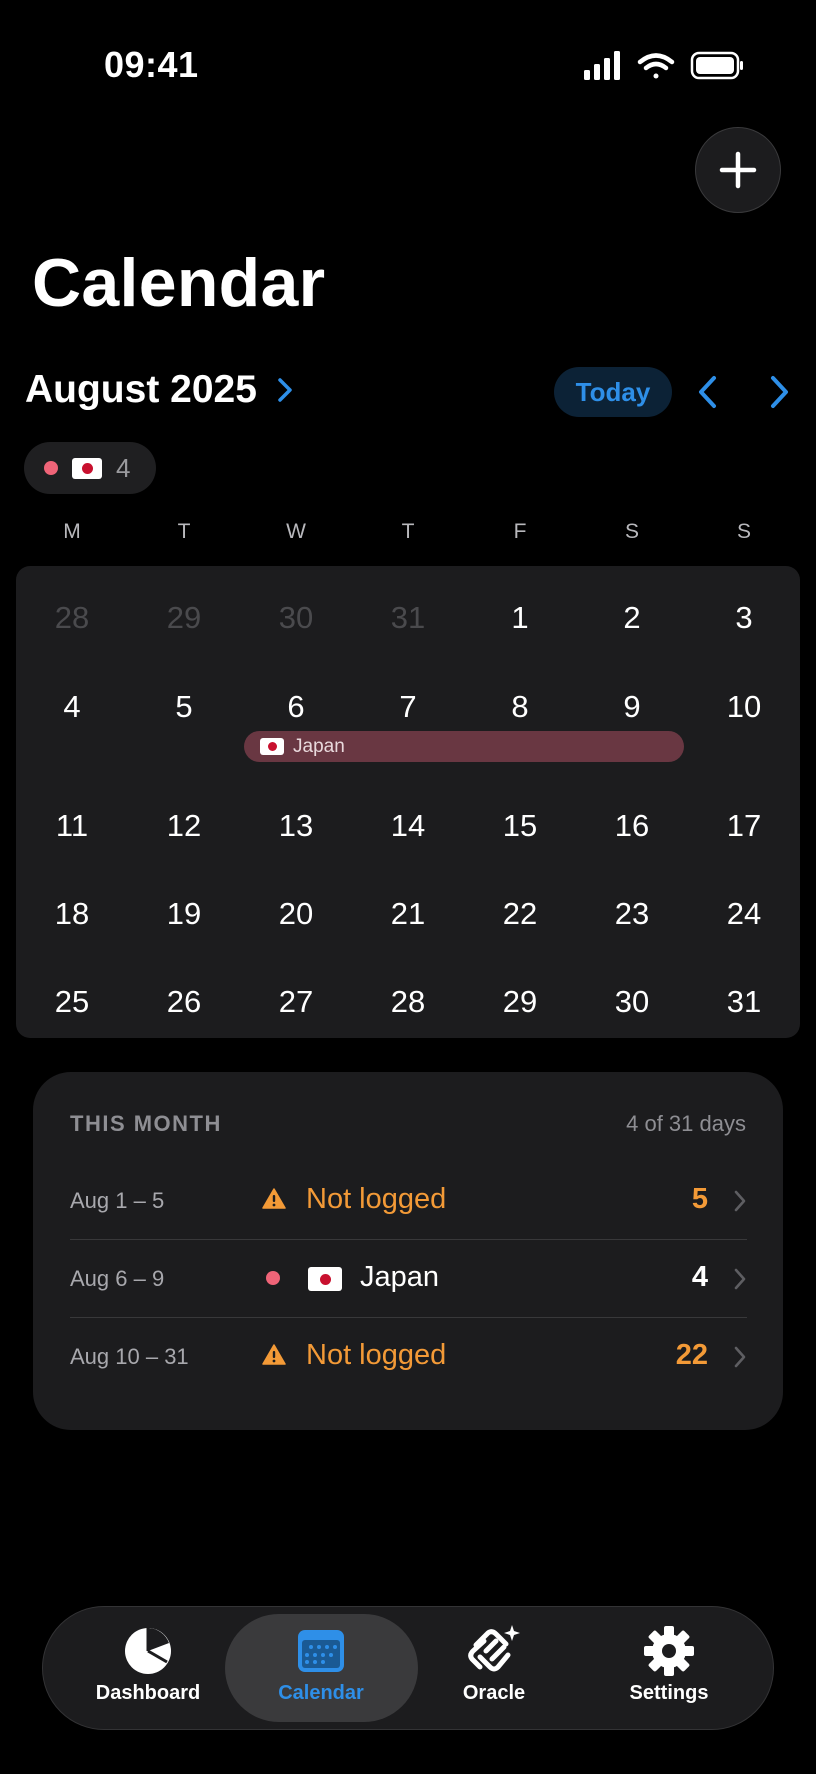 The height and width of the screenshot is (1774, 816). I want to click on this-month-summary: 4 of 31 days, so click(686, 1123).